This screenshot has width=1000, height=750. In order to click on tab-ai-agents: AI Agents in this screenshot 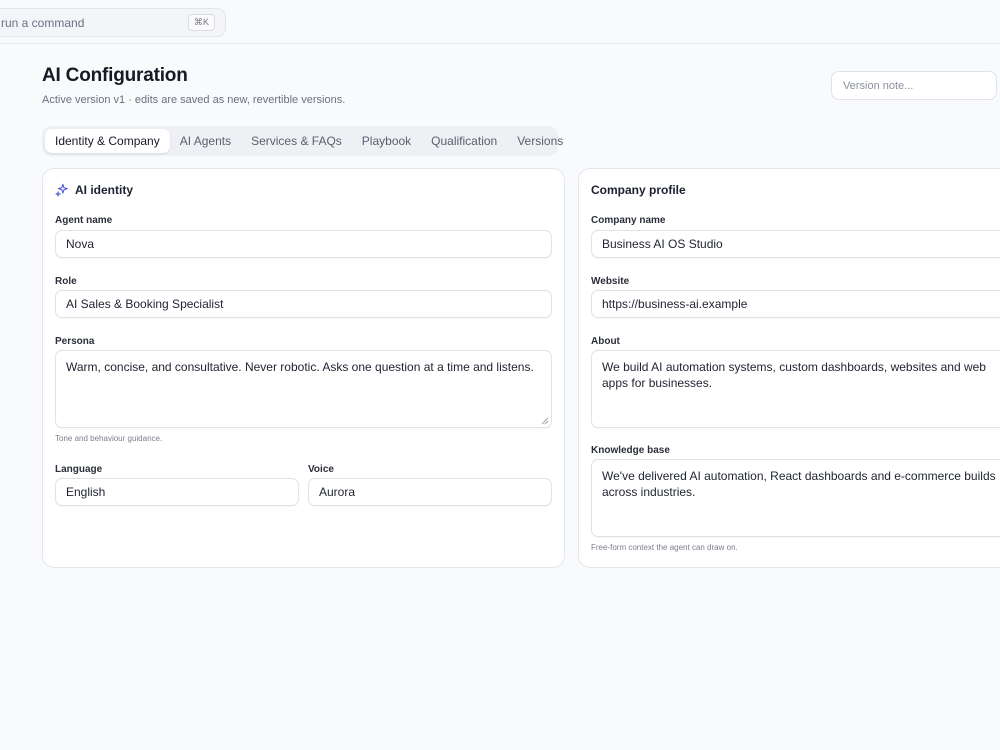, I will do `click(205, 141)`.